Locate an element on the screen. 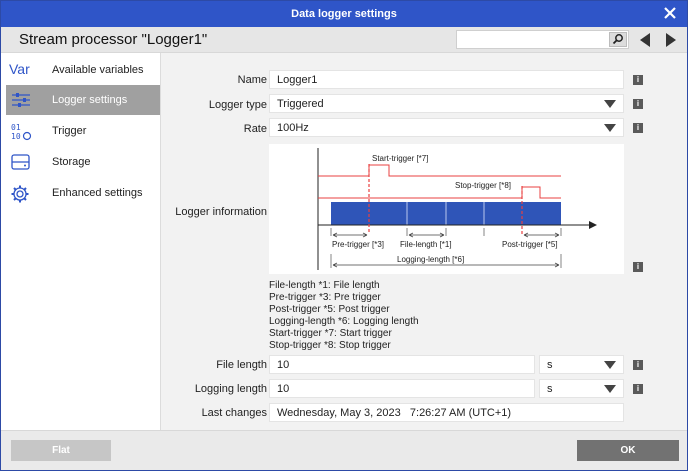 Image resolution: width=688 pixels, height=471 pixels. logging-length-label: Logging length is located at coordinates (230, 389).